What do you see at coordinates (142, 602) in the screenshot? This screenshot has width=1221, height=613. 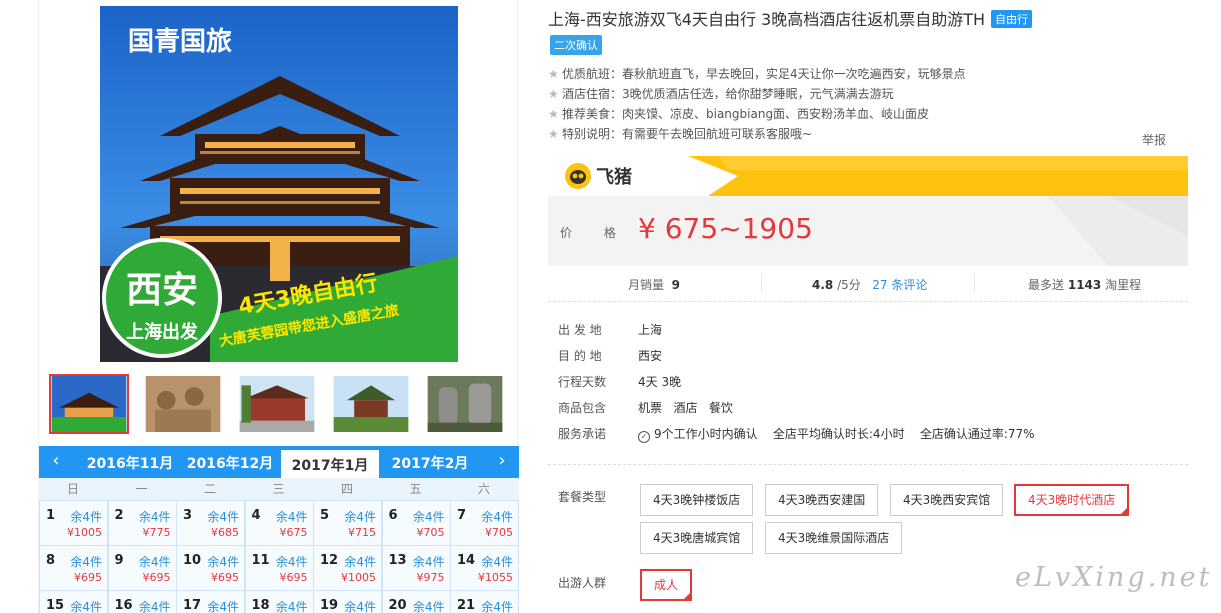 I see `calendar-day-cell: 16 余4件` at bounding box center [142, 602].